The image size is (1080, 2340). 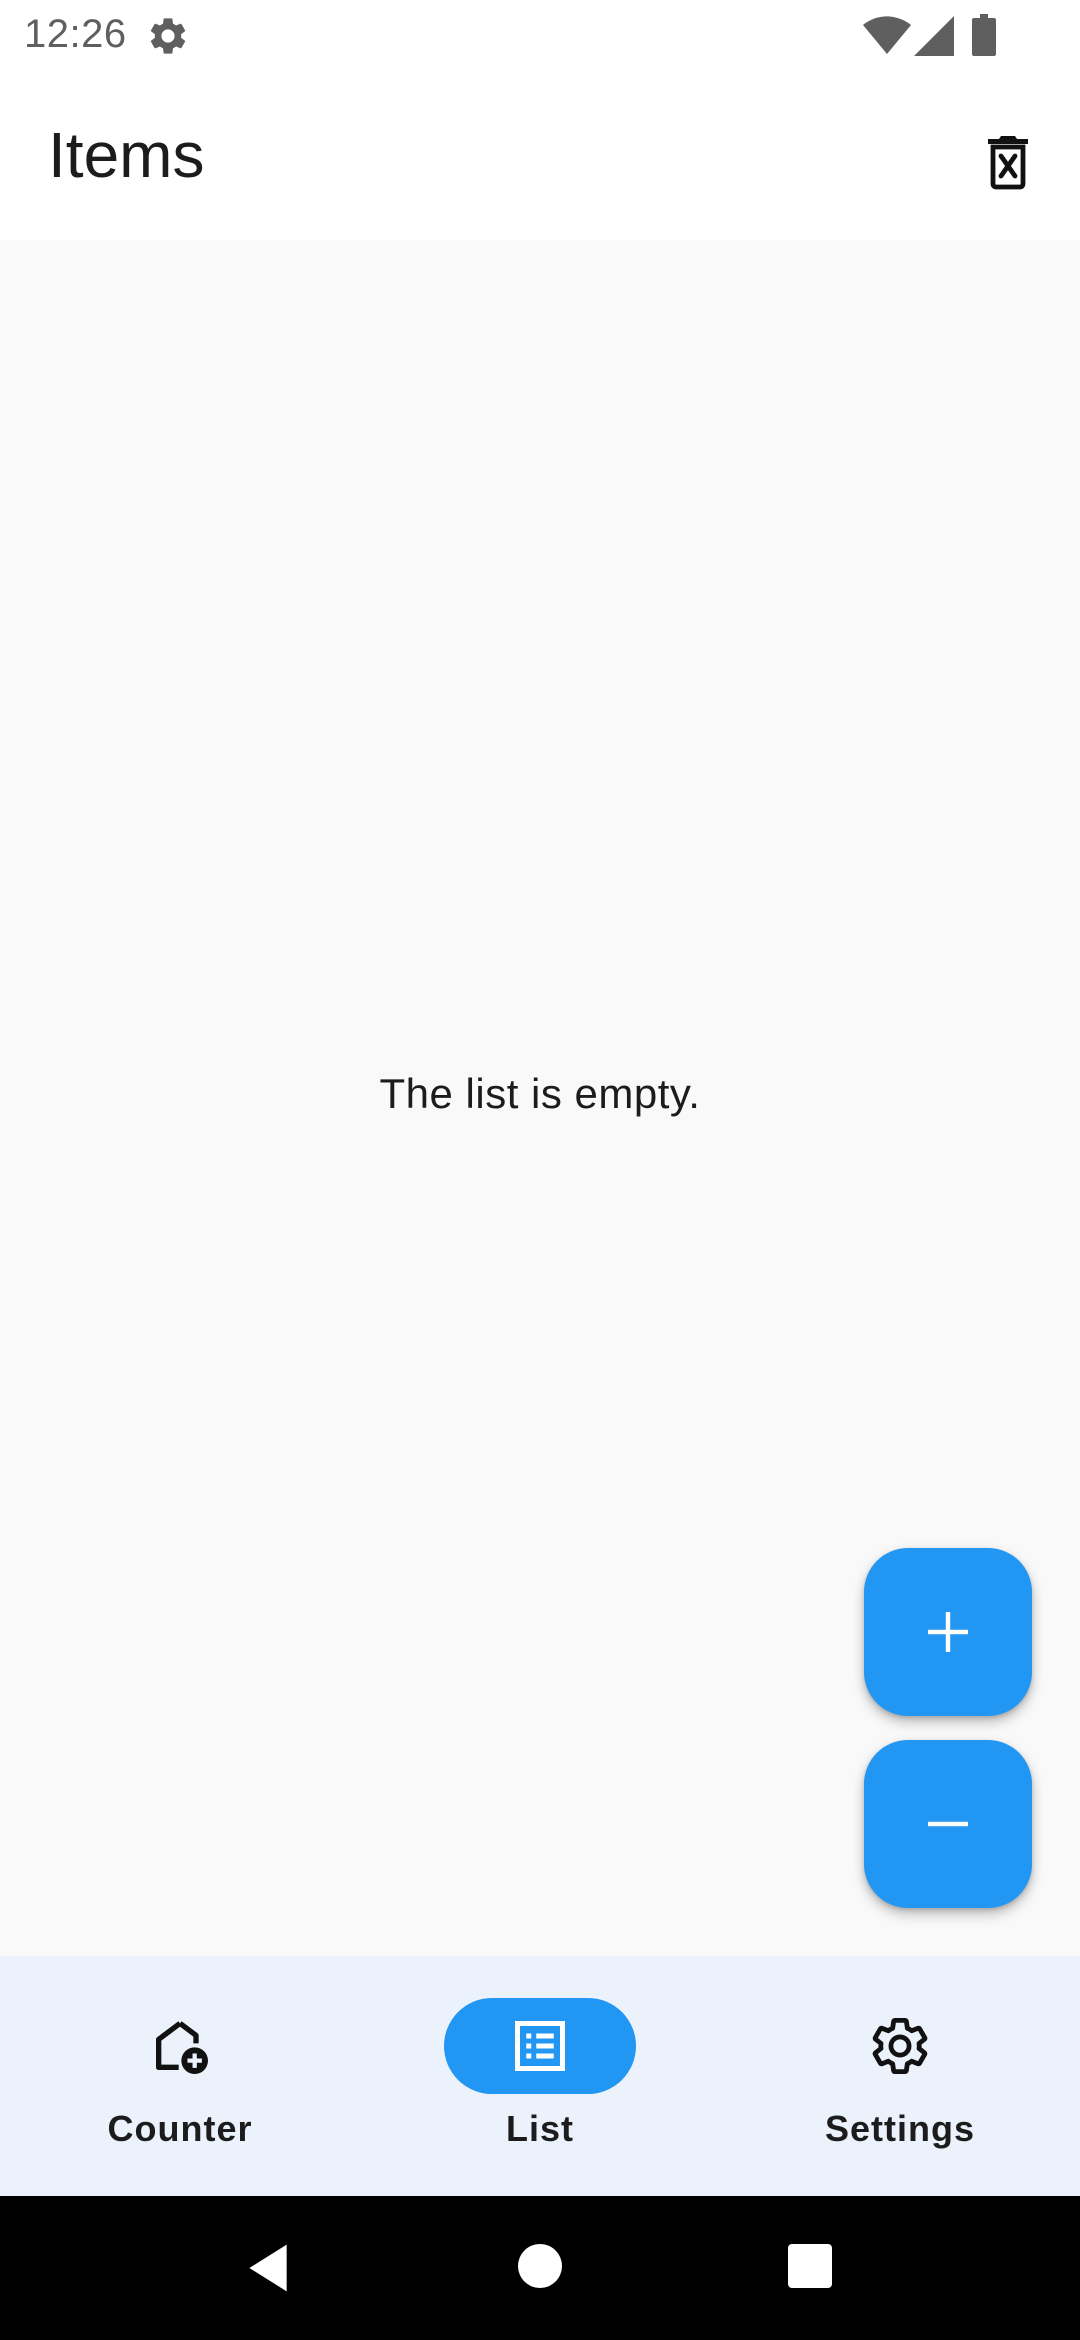 I want to click on settings-gear-icon, so click(x=168, y=36).